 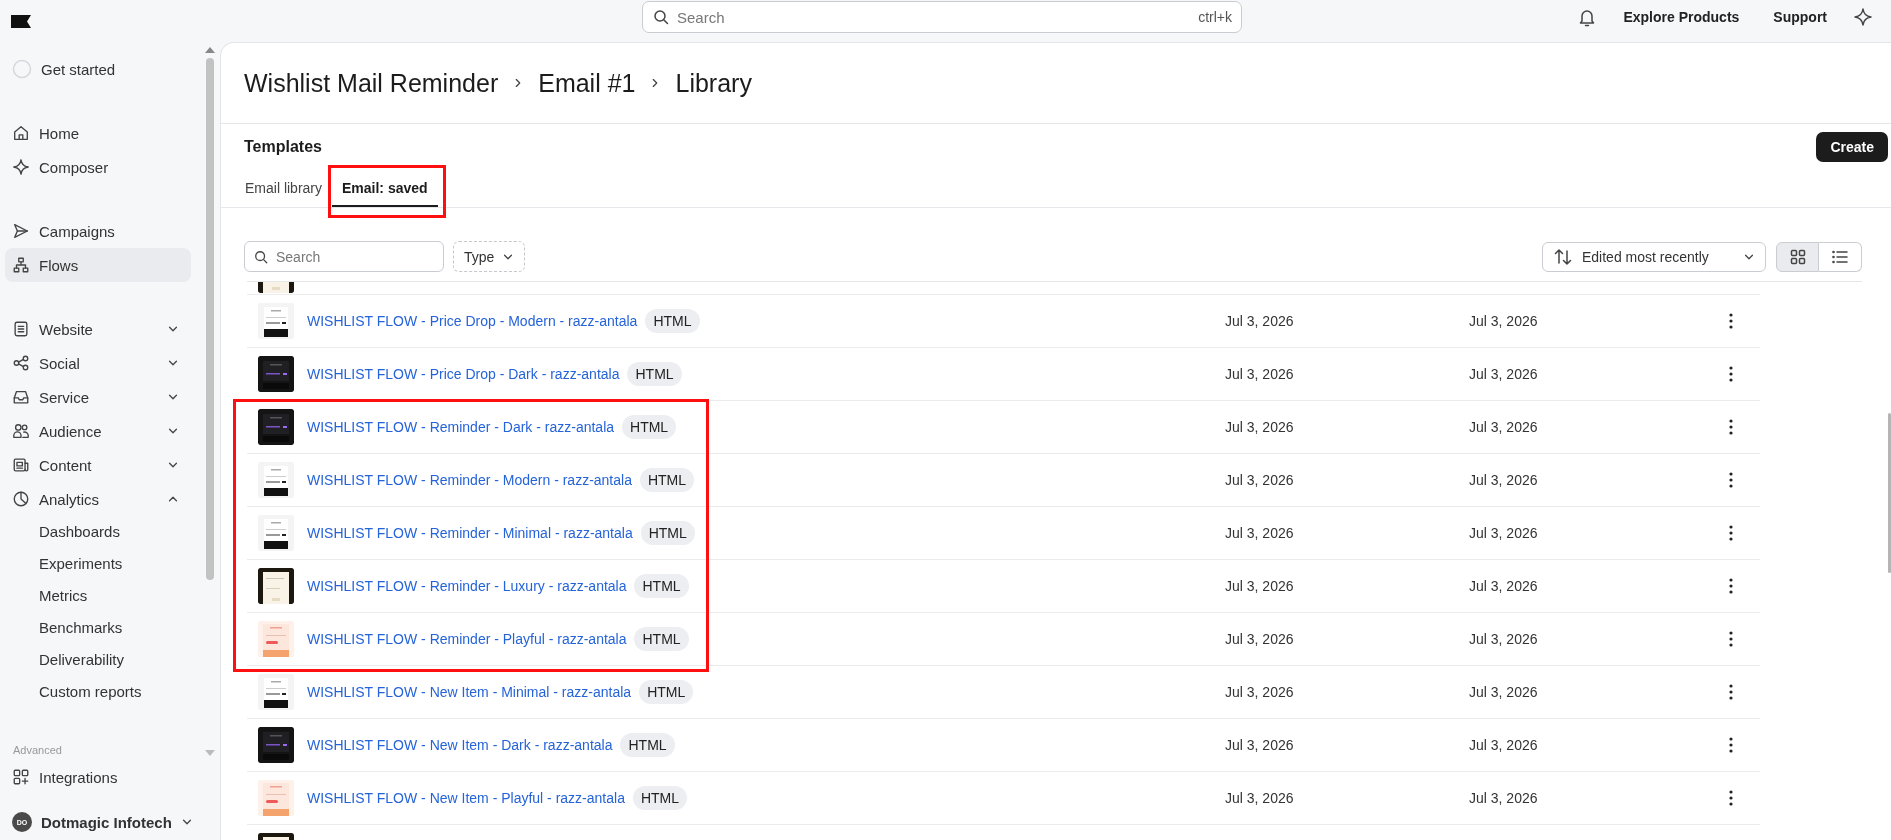 I want to click on sidebar-item: Composer, so click(x=98, y=167).